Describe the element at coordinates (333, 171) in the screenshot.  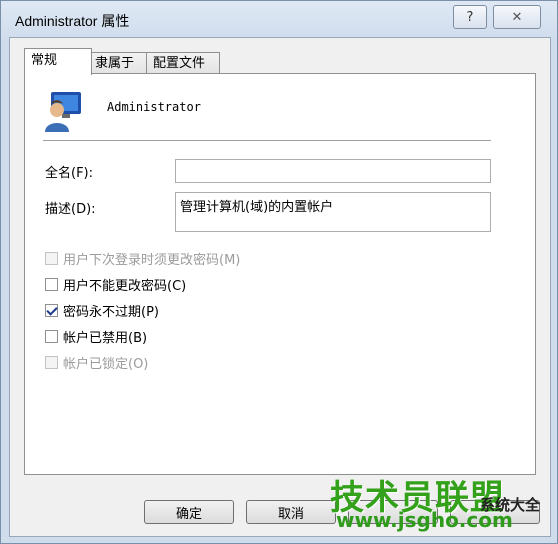
I see `fullname-field` at that location.